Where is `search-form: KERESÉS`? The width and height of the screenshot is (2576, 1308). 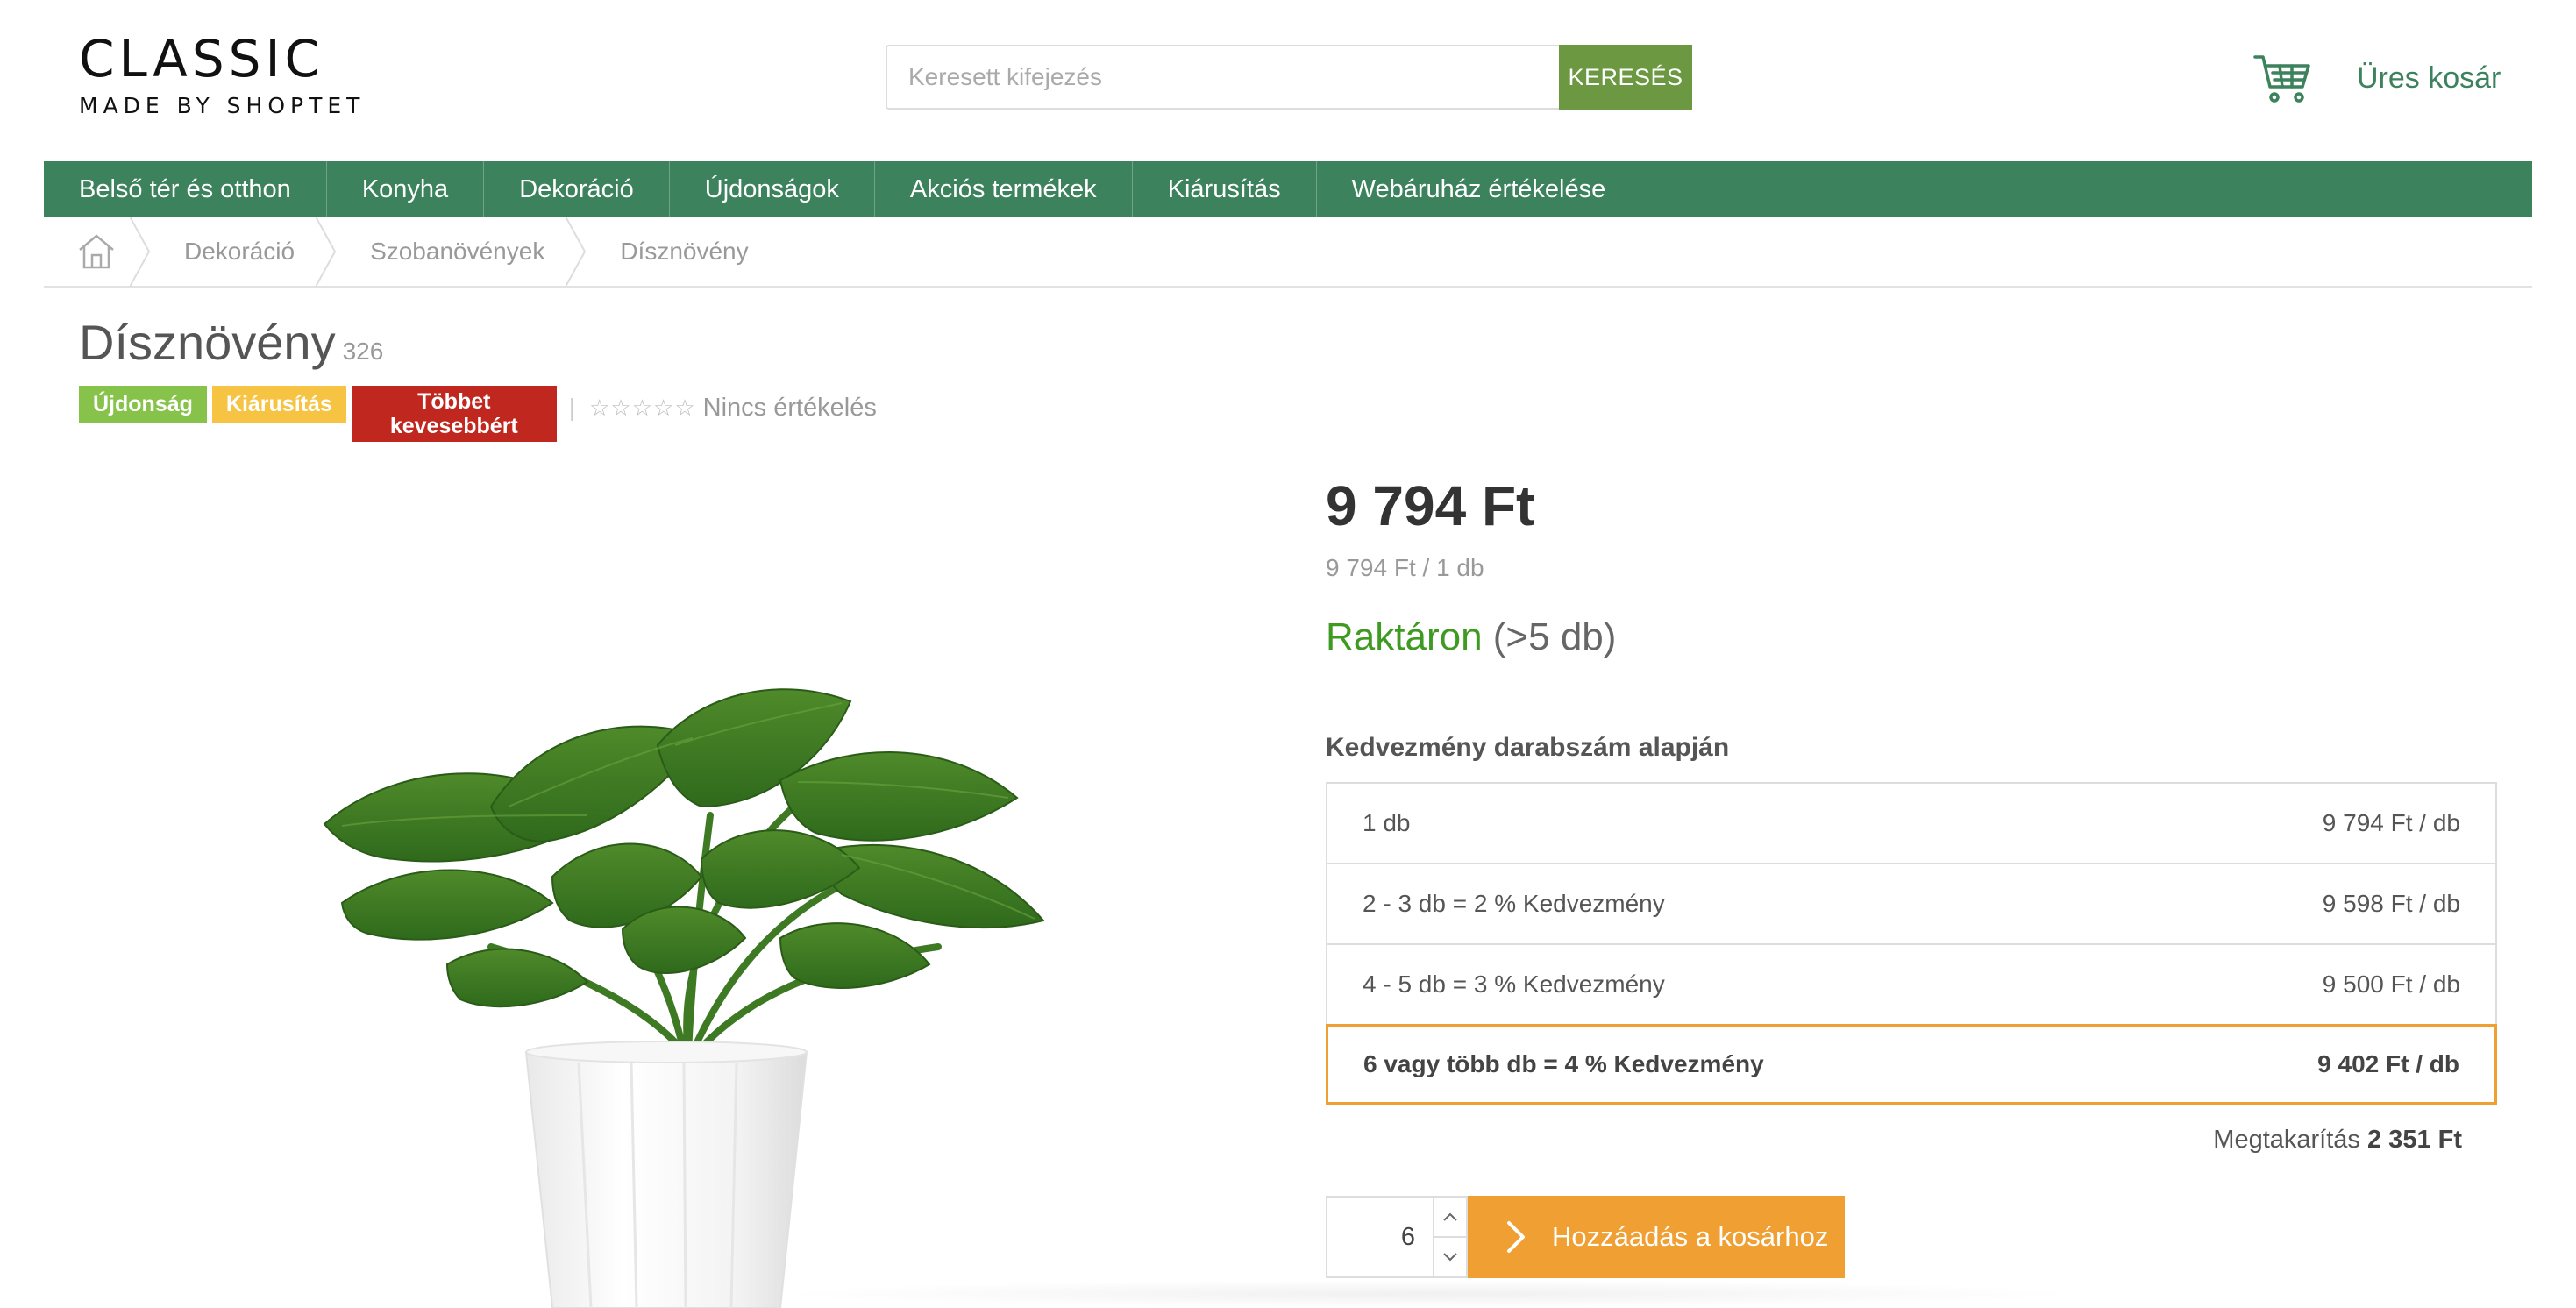
search-form: KERESÉS is located at coordinates (1289, 77).